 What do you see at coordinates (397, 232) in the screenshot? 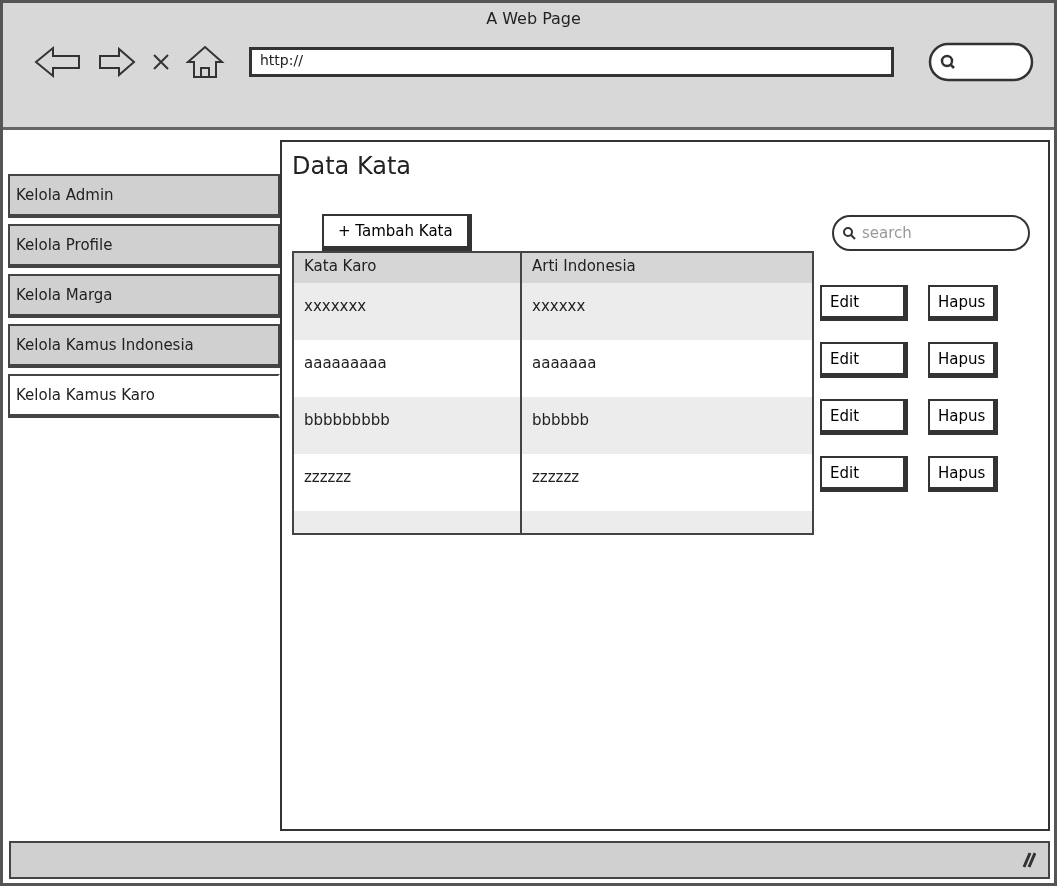
I see `add-word-button: + Tambah Kata` at bounding box center [397, 232].